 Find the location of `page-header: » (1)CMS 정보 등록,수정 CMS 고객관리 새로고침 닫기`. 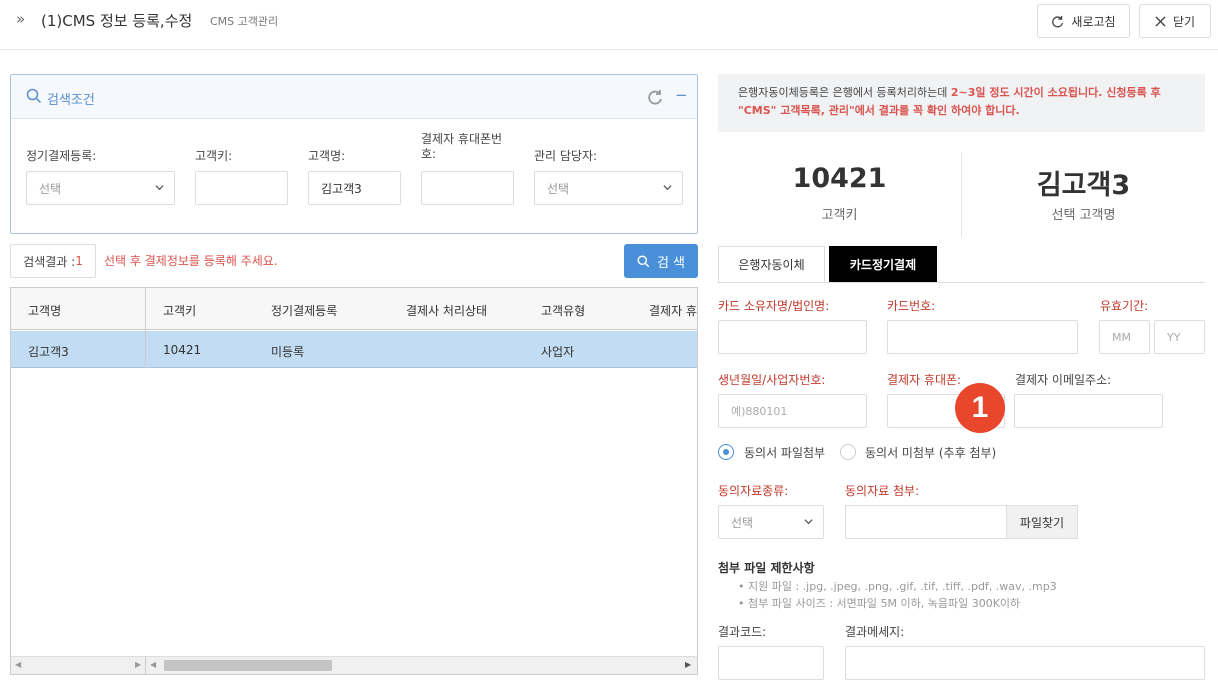

page-header: » (1)CMS 정보 등록,수정 CMS 고객관리 새로고침 닫기 is located at coordinates (609, 25).